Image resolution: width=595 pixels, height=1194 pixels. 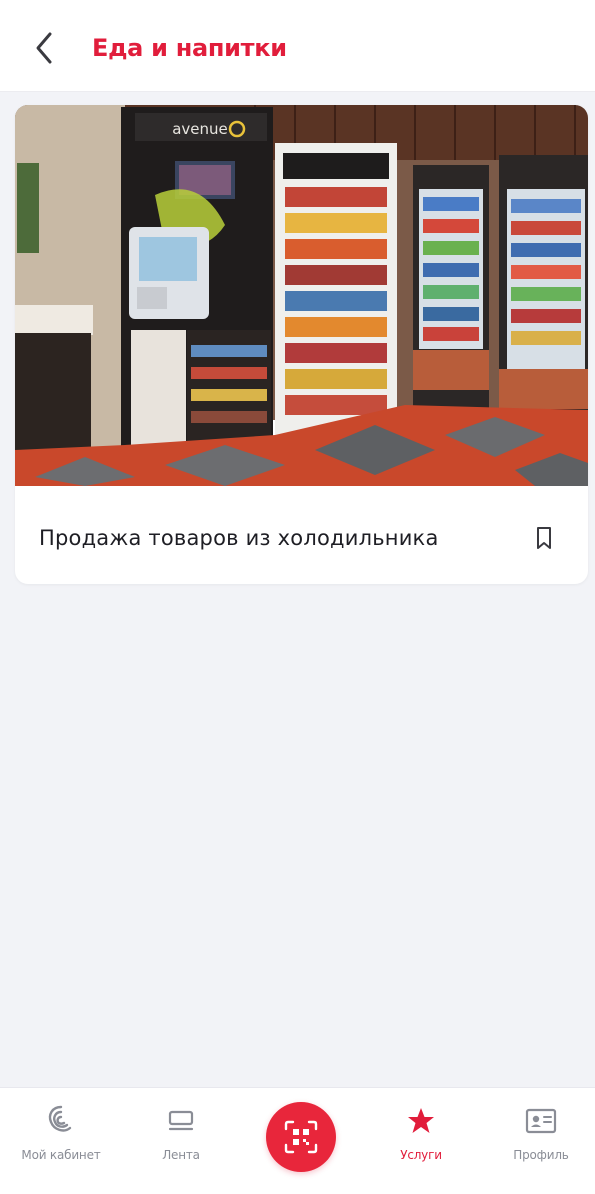 What do you see at coordinates (421, 1141) in the screenshot?
I see `nav-item-services: Услуги` at bounding box center [421, 1141].